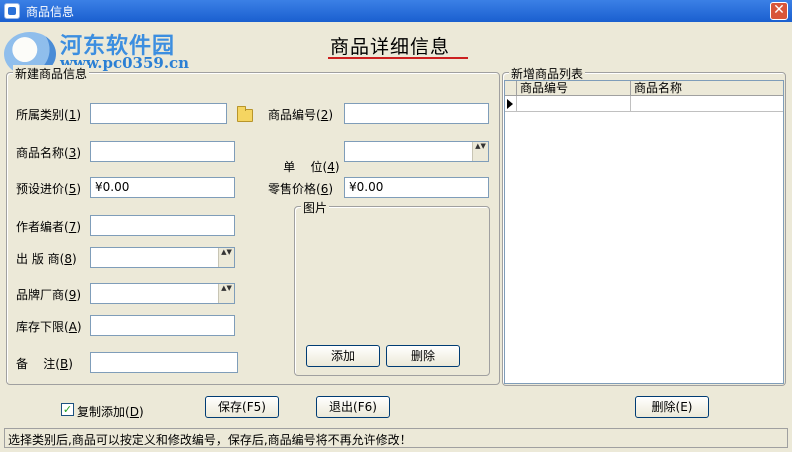 The width and height of the screenshot is (792, 452). What do you see at coordinates (44, 364) in the screenshot?
I see `remark-label: 备 注(B)` at bounding box center [44, 364].